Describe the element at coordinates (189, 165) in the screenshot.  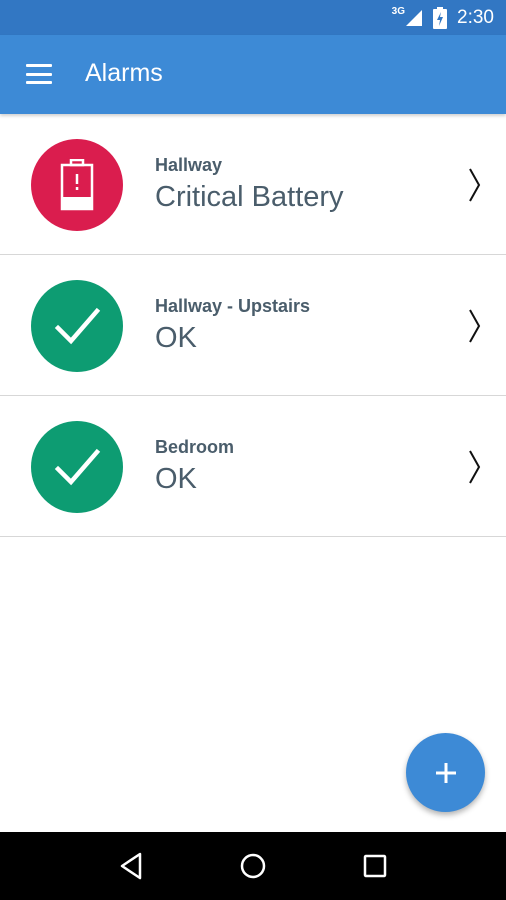
I see `alarm-name: Hallway` at that location.